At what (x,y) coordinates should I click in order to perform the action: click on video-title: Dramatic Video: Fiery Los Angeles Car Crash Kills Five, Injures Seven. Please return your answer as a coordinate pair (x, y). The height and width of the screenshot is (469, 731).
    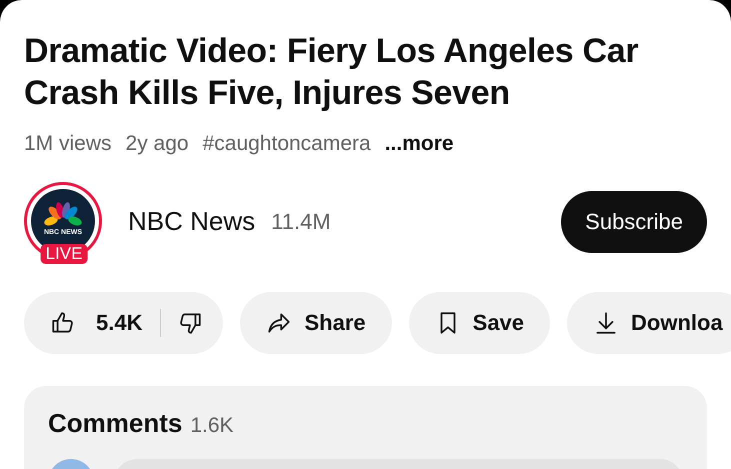
    Looking at the image, I should click on (332, 72).